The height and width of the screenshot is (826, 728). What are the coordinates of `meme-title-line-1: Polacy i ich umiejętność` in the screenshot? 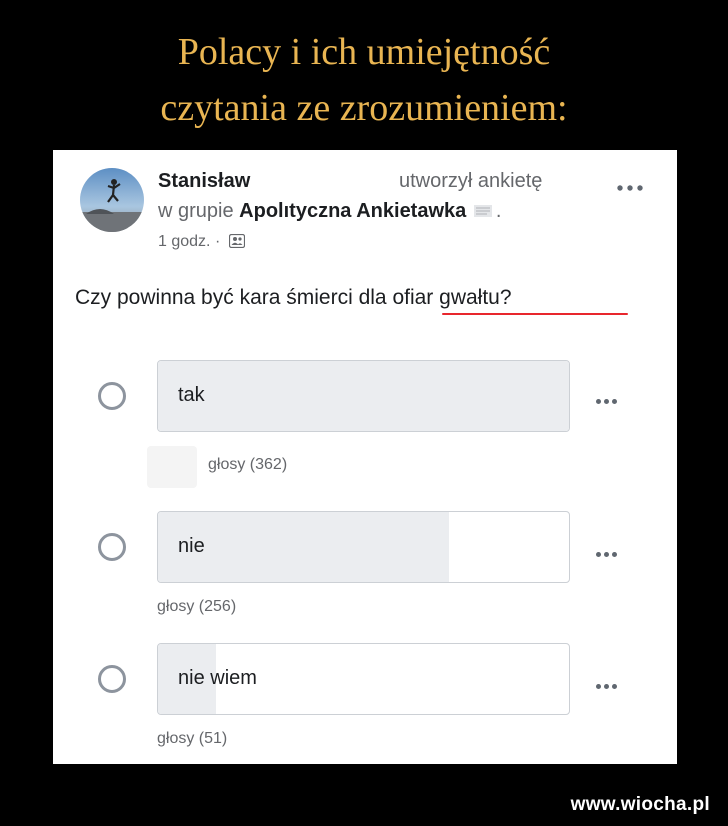 It's located at (364, 52).